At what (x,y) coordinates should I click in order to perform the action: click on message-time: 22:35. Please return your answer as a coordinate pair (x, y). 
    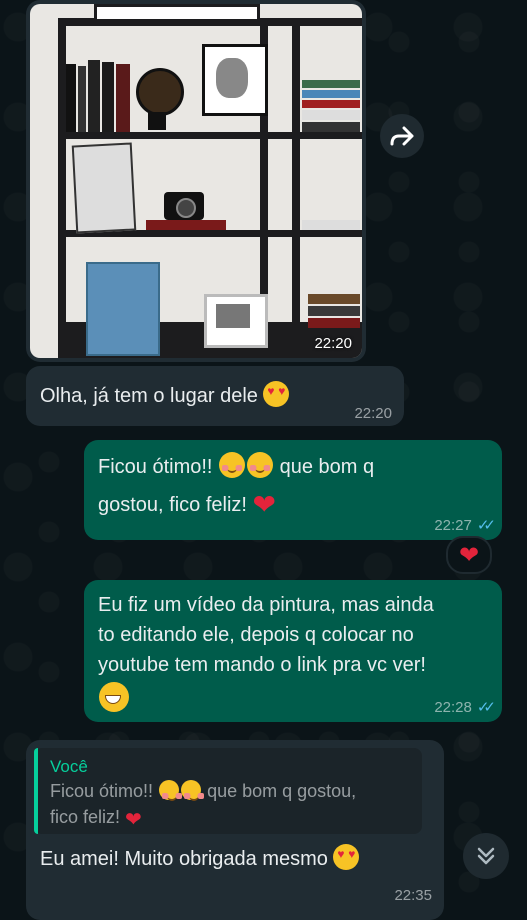
    Looking at the image, I should click on (413, 895).